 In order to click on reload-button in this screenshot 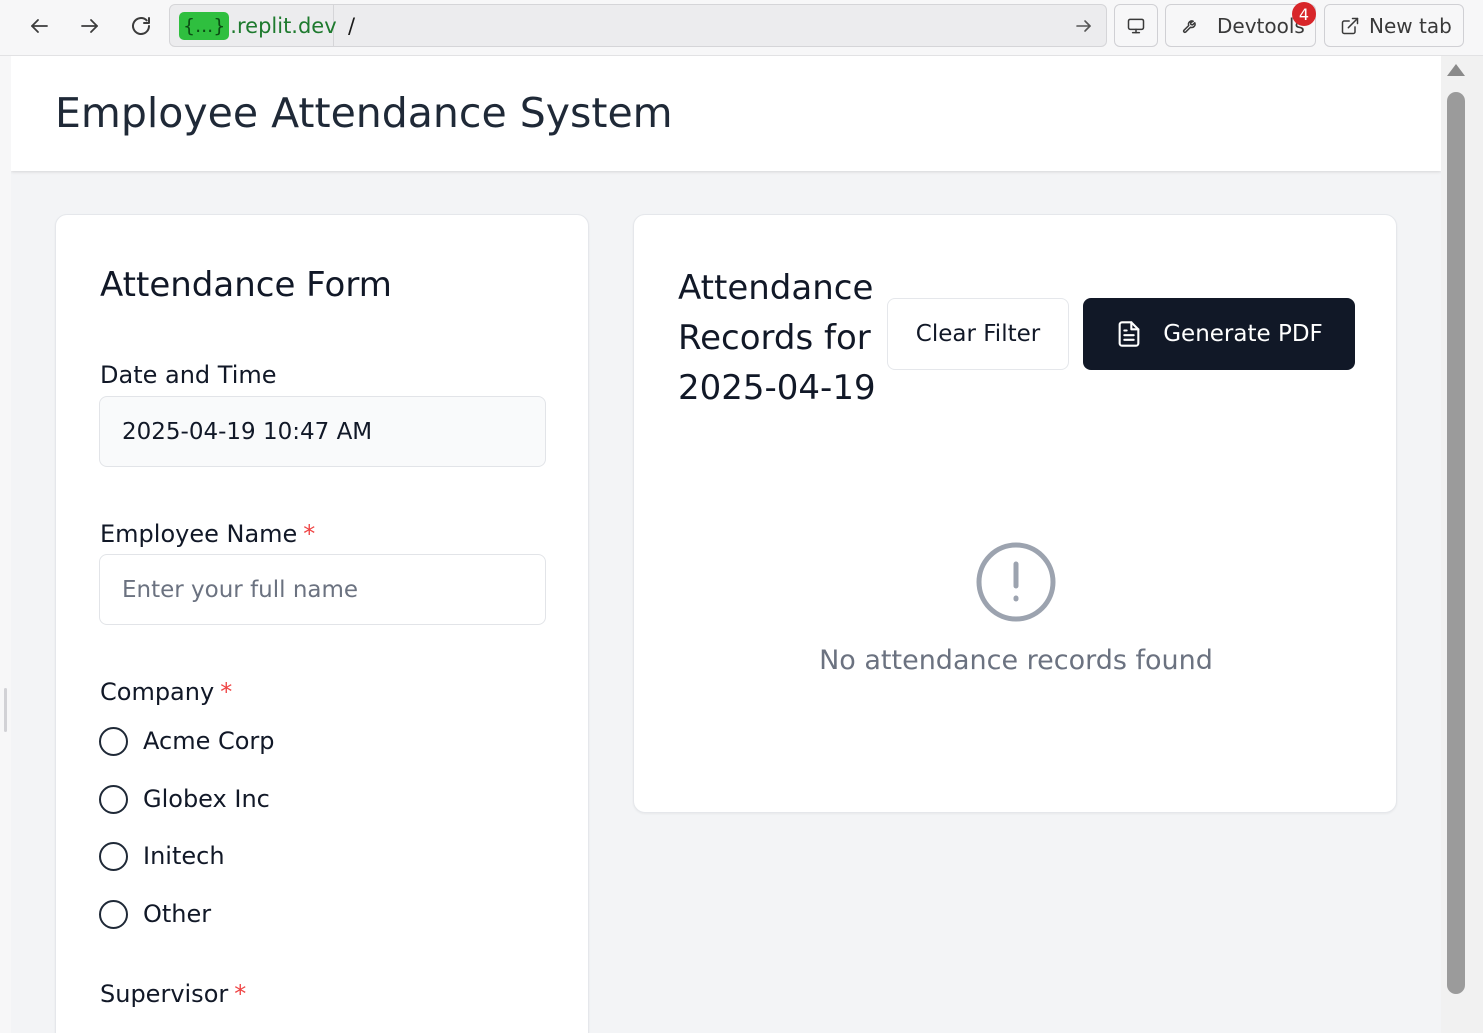, I will do `click(141, 26)`.